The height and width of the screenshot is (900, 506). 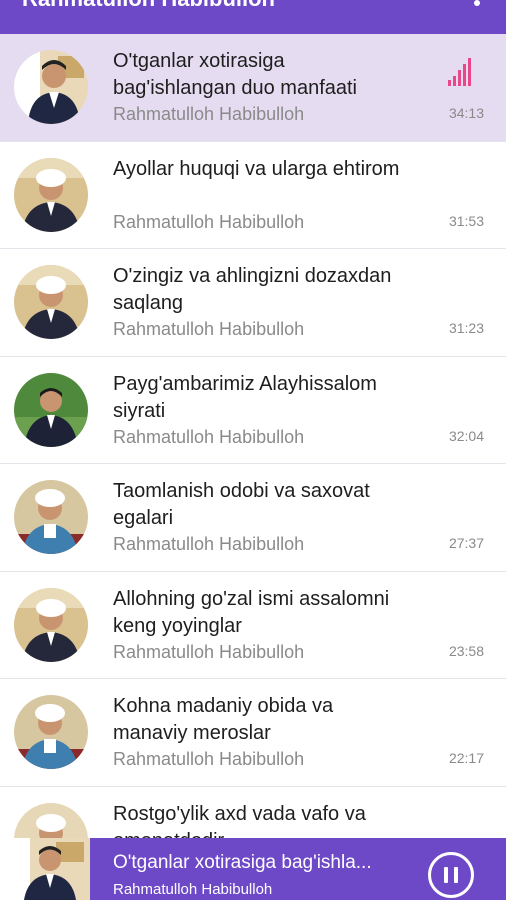 What do you see at coordinates (466, 220) in the screenshot?
I see `track-duration: 31:53` at bounding box center [466, 220].